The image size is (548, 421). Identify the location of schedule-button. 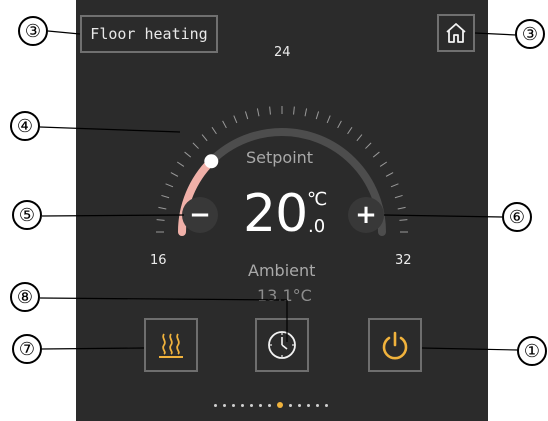
(282, 345).